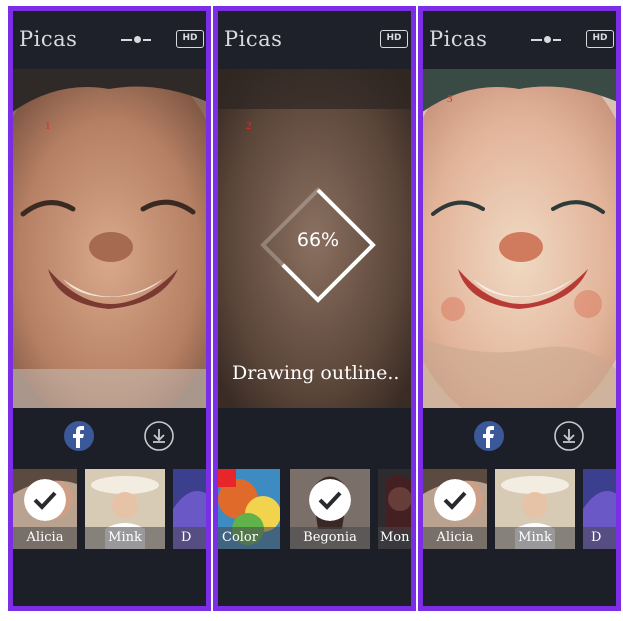 This screenshot has height=621, width=623. Describe the element at coordinates (318, 240) in the screenshot. I see `progress-percent: 66%` at that location.